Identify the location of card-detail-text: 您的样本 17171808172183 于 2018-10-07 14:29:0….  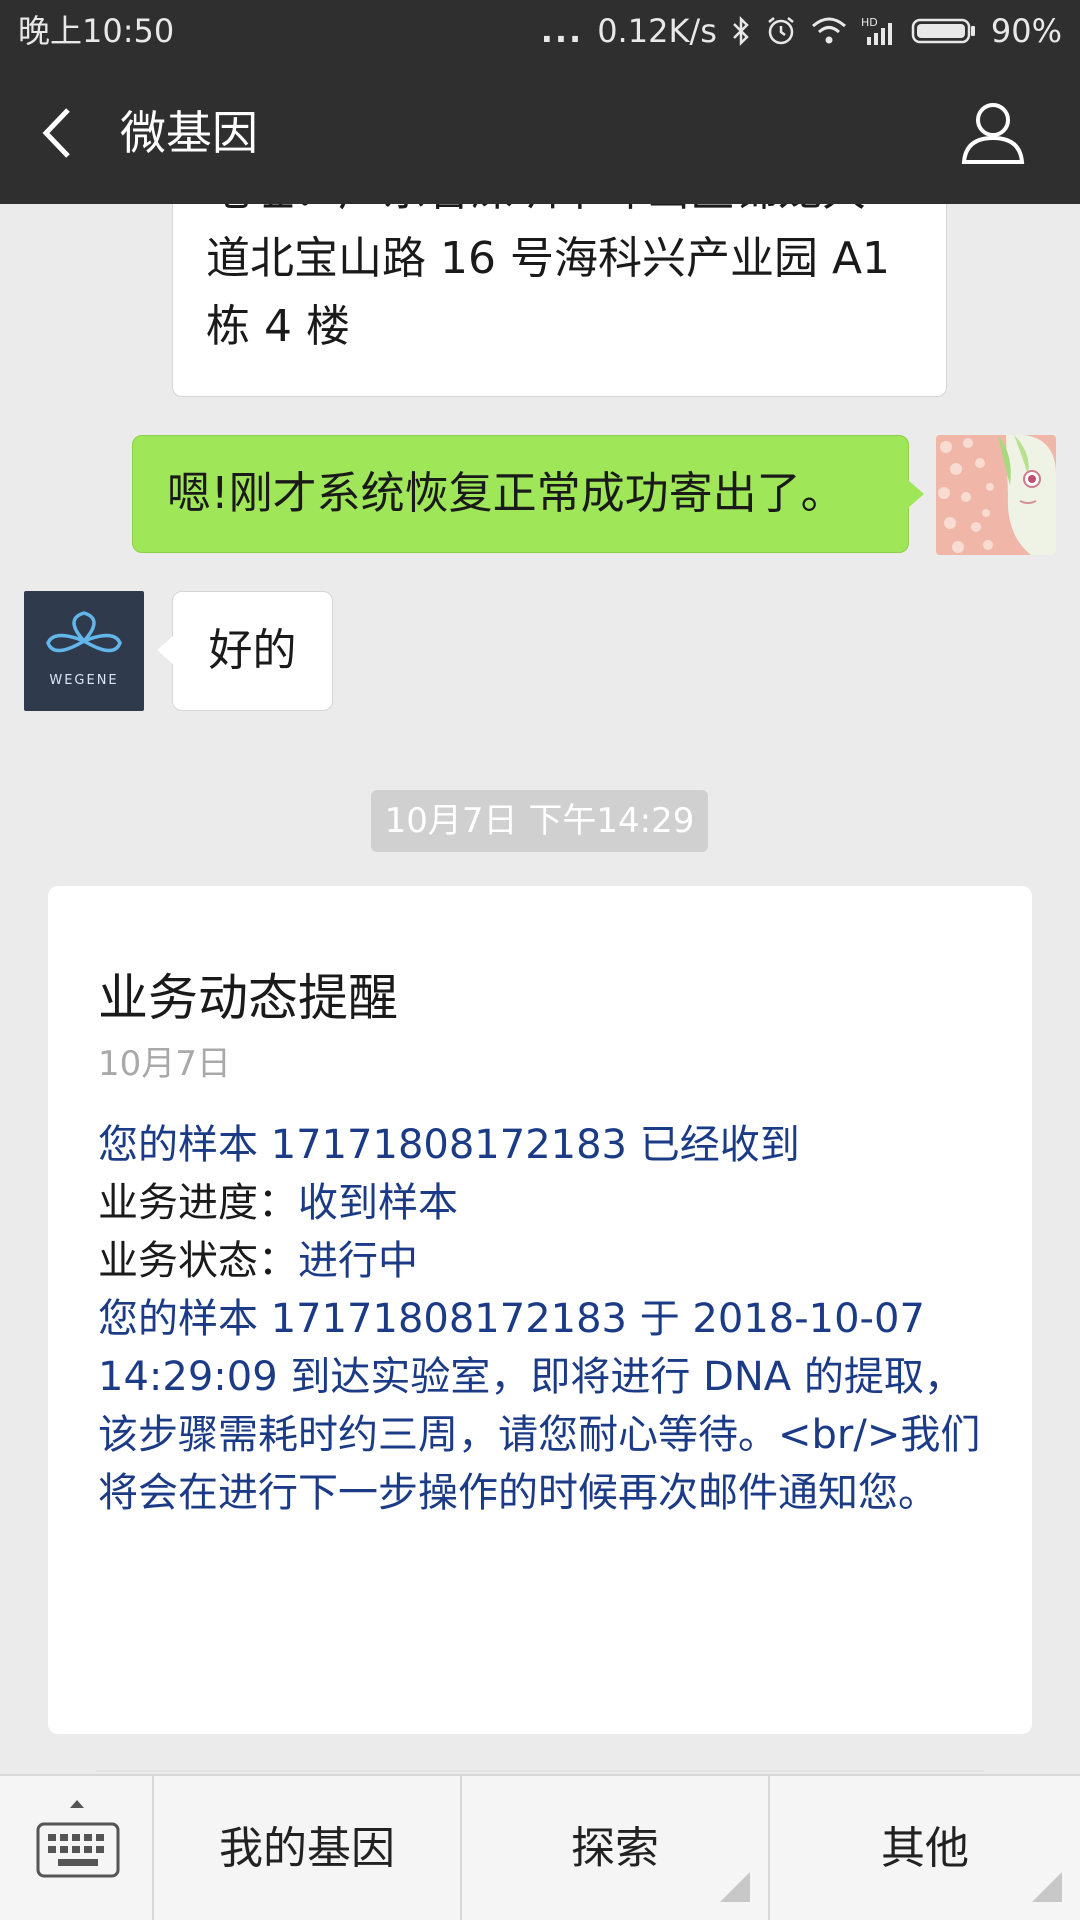
(539, 1406).